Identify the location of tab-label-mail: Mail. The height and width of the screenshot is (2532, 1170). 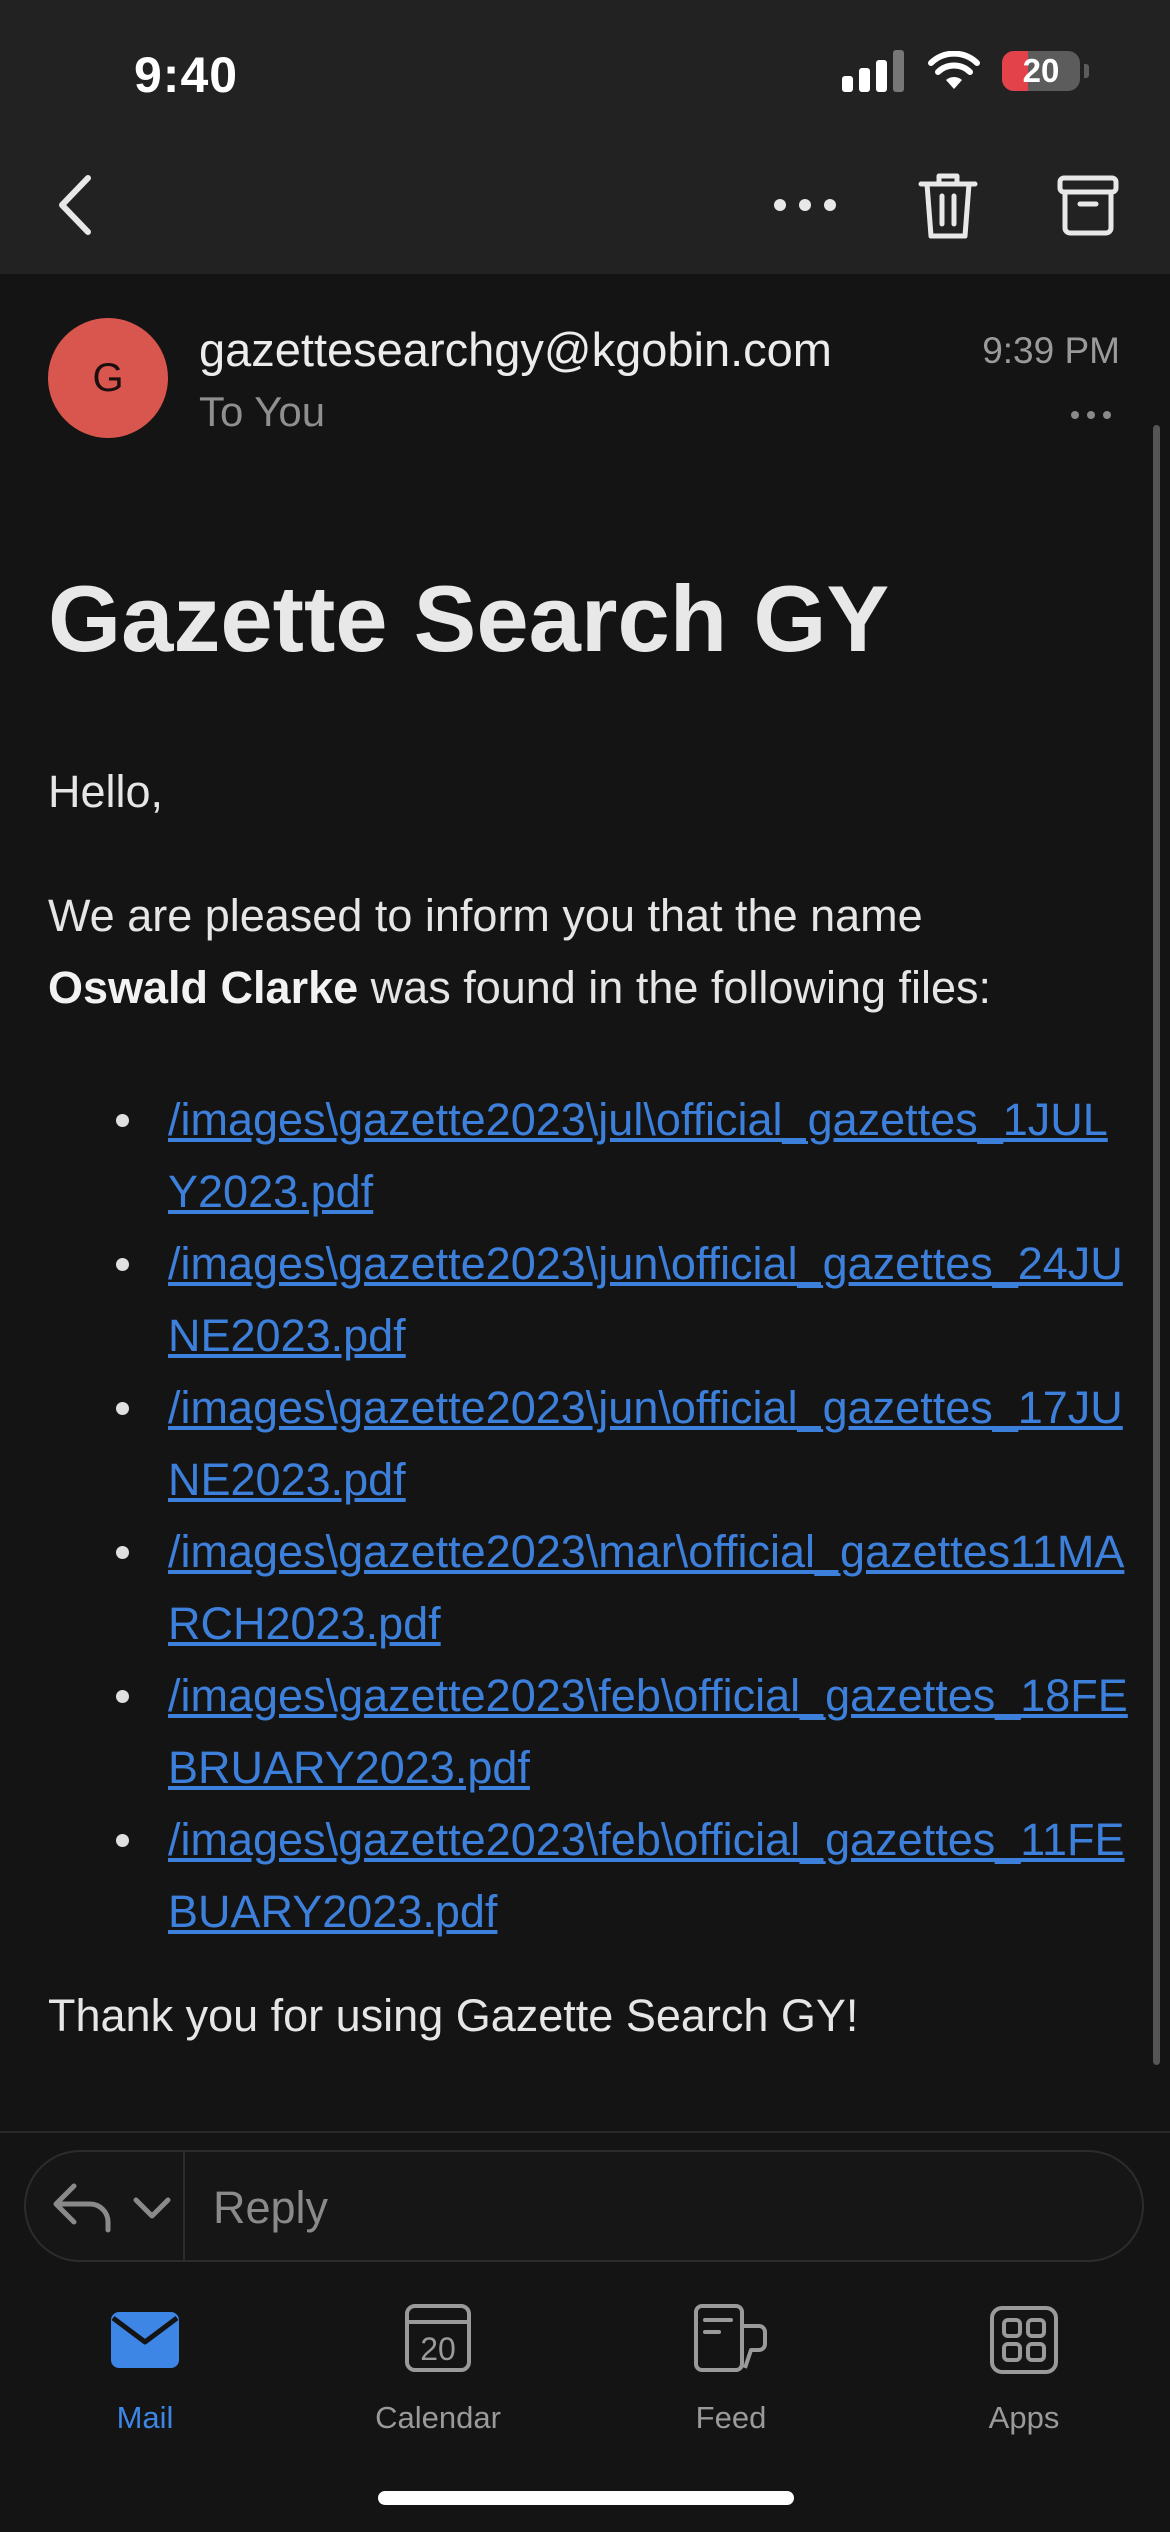
(145, 2417).